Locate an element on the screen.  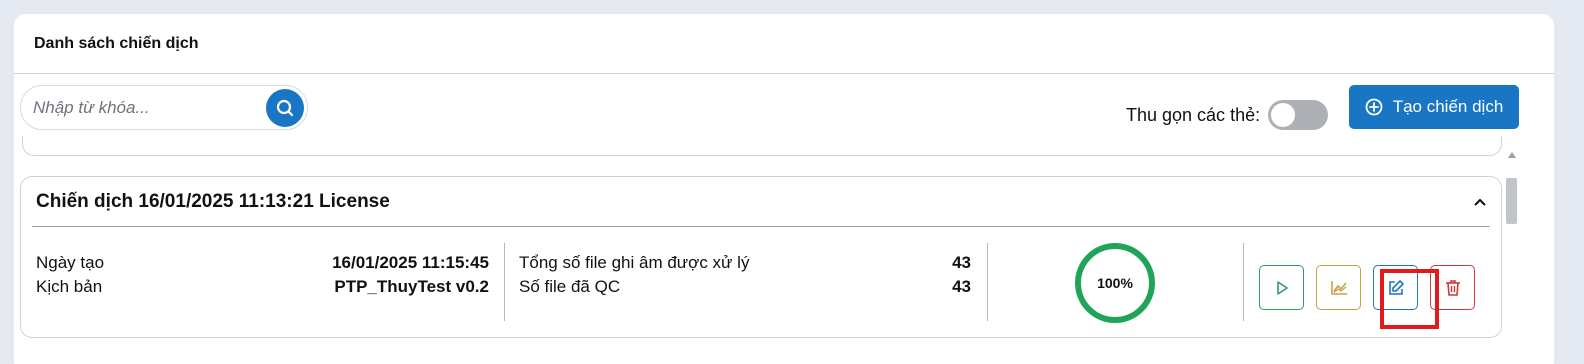
play-icon is located at coordinates (1282, 287).